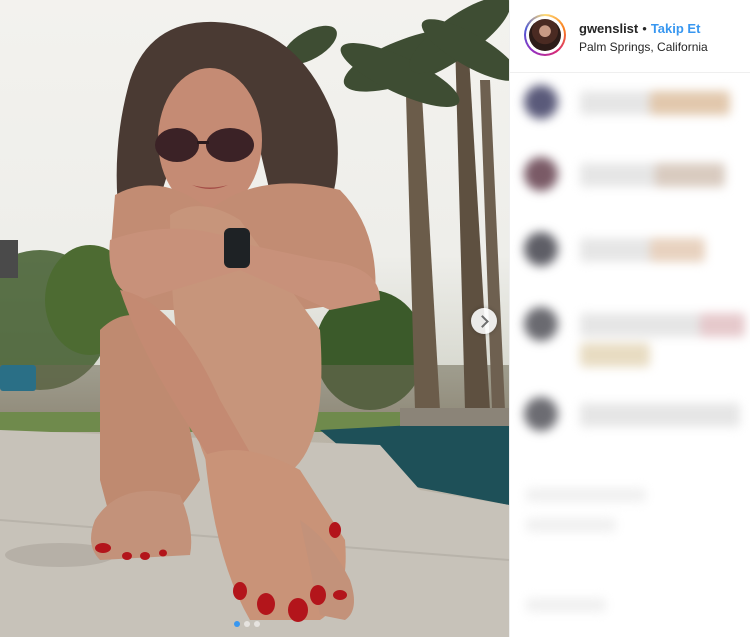  I want to click on avatar-ring, so click(545, 35).